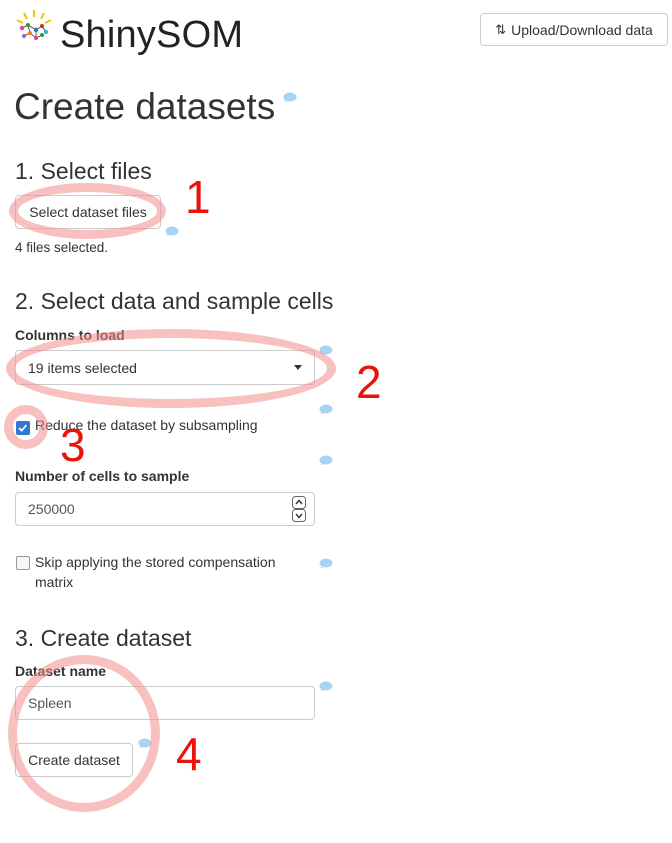 The image size is (672, 843). I want to click on dataset-name-label: Dataset name, so click(61, 671).